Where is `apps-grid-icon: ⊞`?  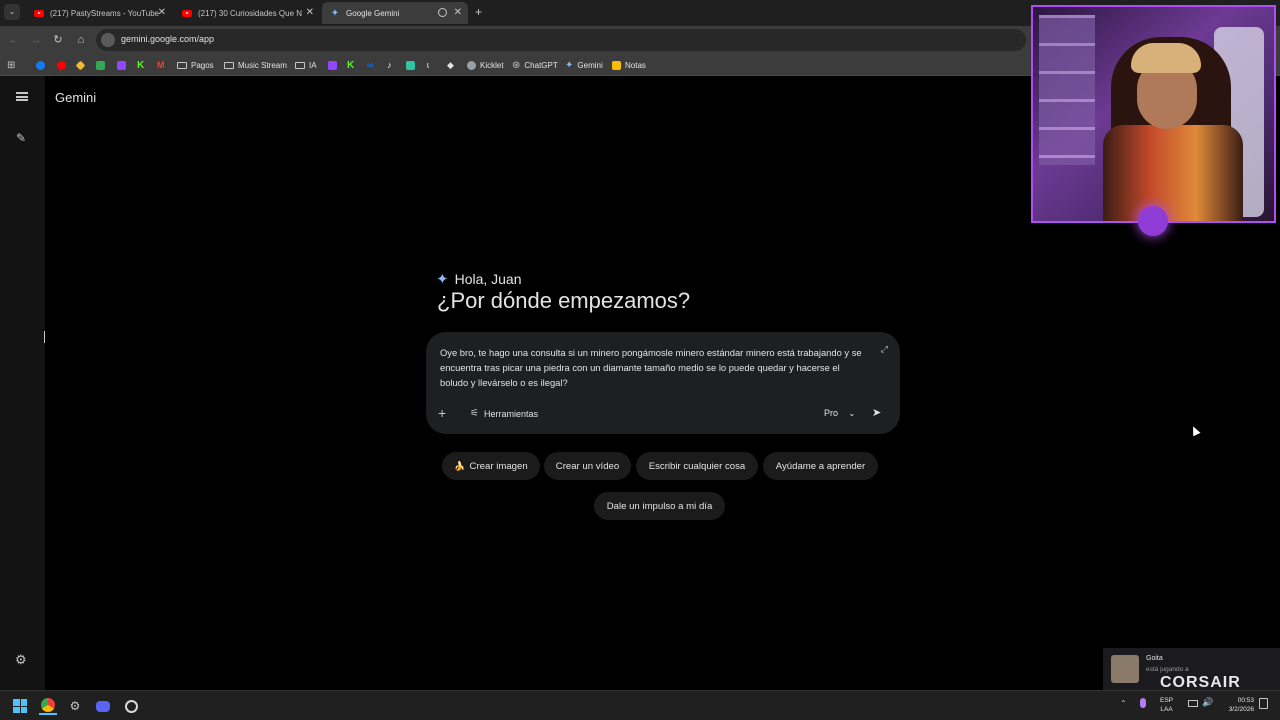
apps-grid-icon: ⊞ is located at coordinates (11, 65).